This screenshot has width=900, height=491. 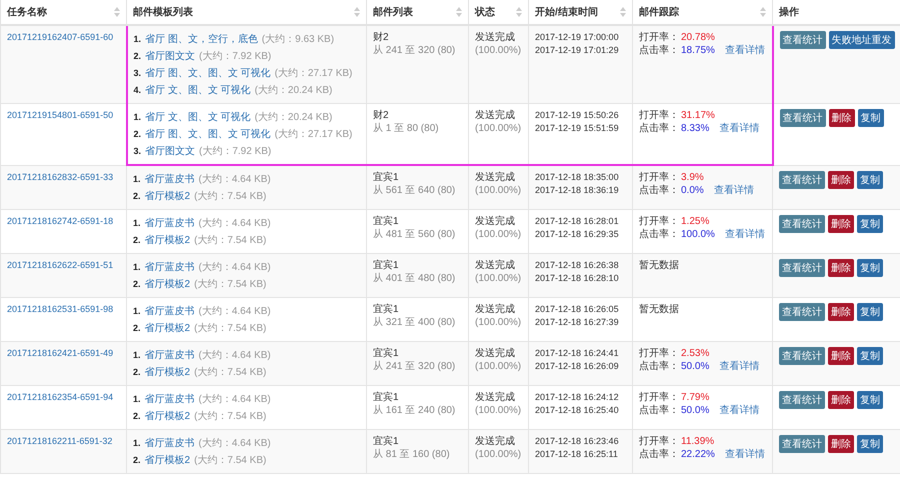 I want to click on list-range: 从 561 至 640 (80), so click(x=414, y=190).